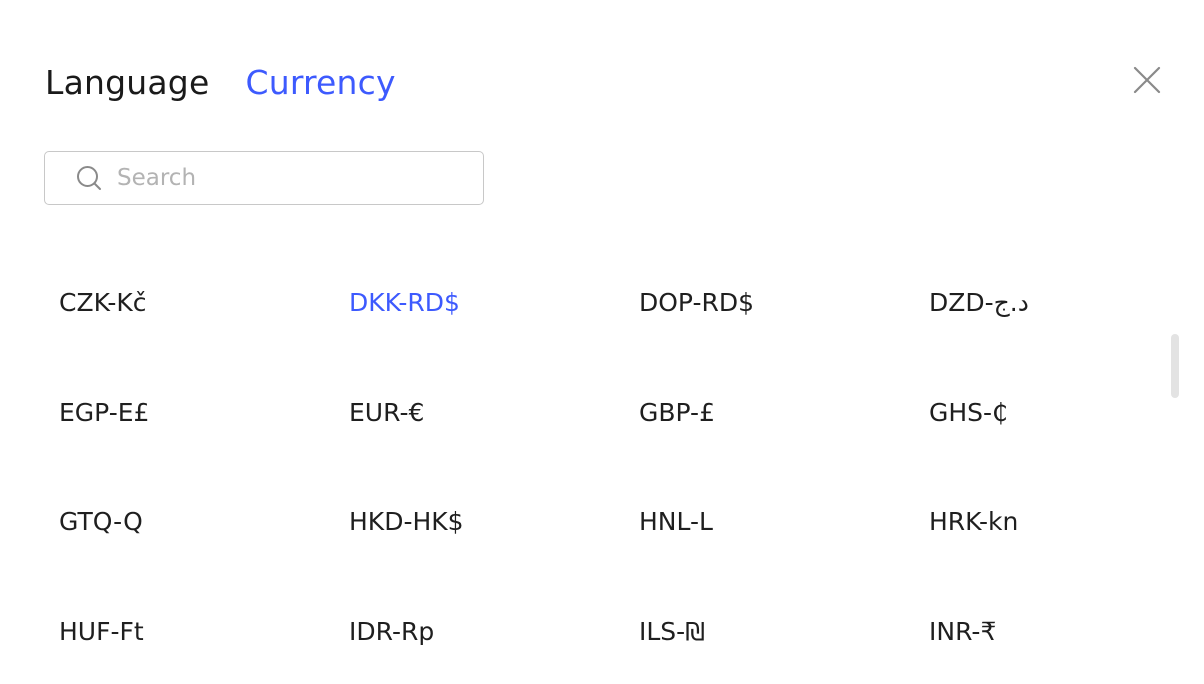  I want to click on currency-item-dop: DOP-RD$, so click(784, 330).